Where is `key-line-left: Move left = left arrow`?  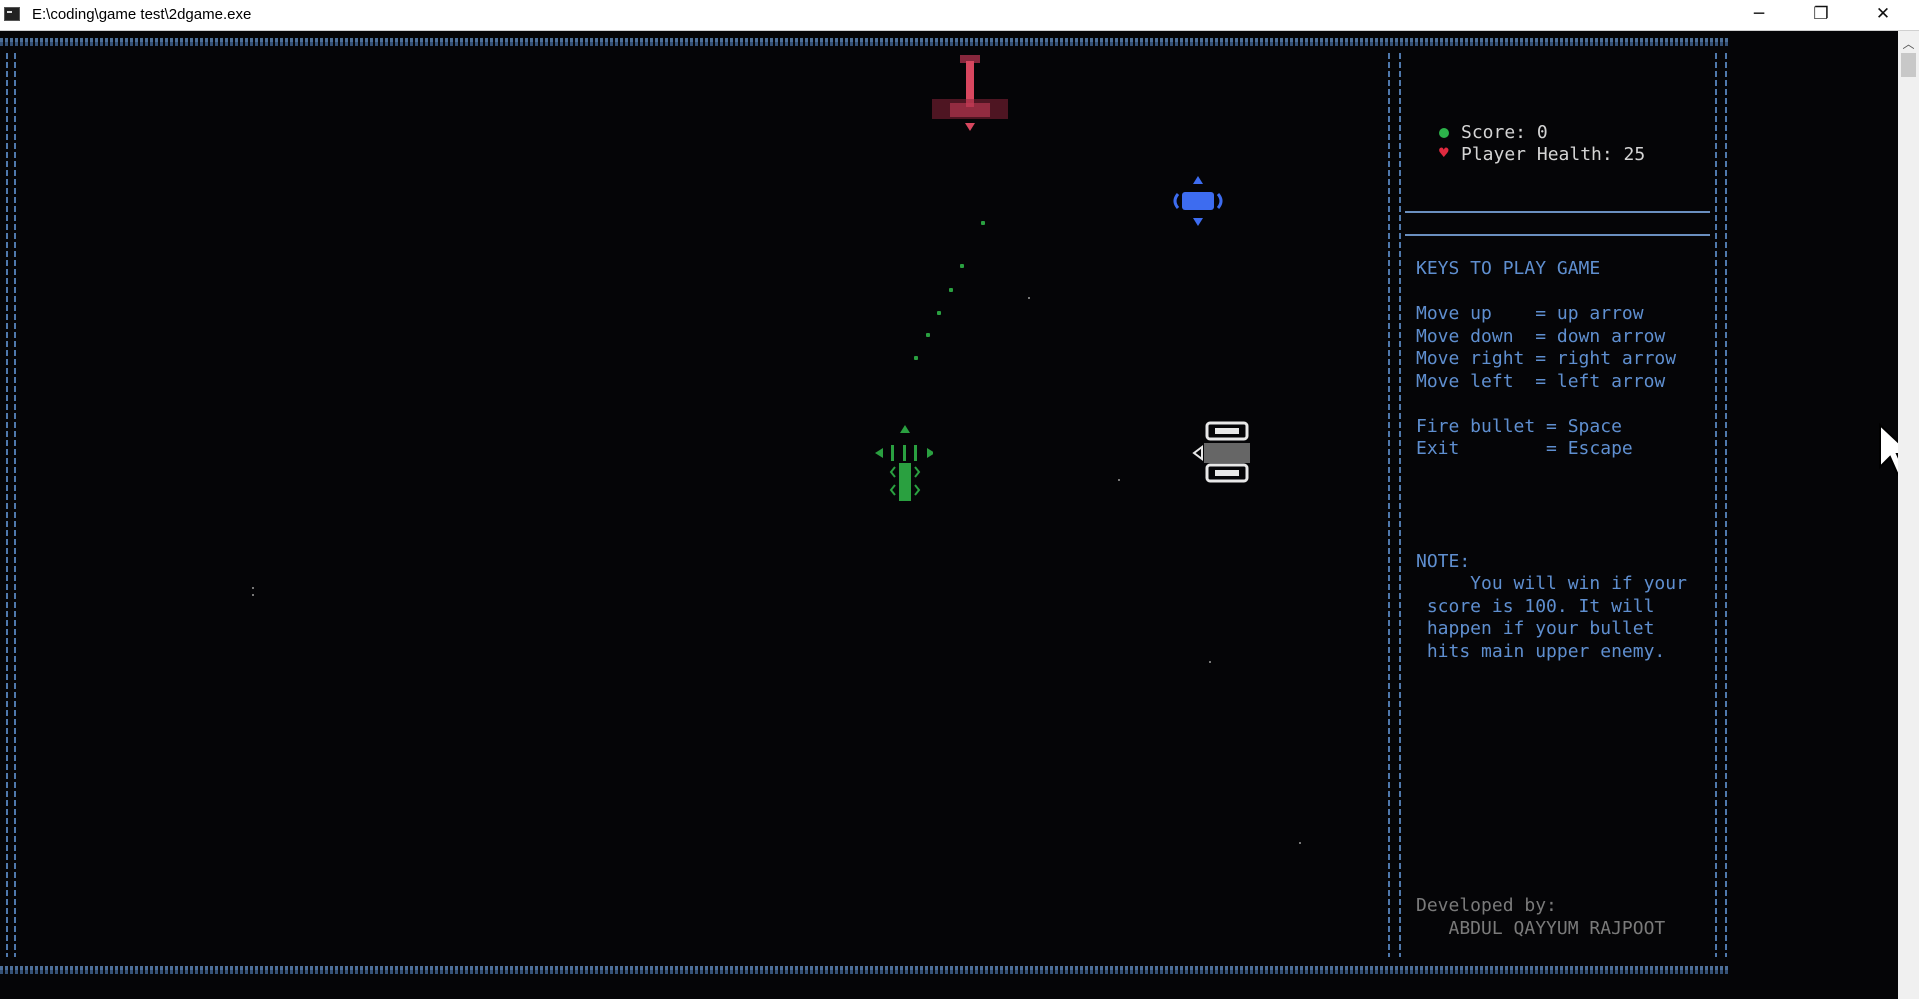 key-line-left: Move left = left arrow is located at coordinates (1541, 381).